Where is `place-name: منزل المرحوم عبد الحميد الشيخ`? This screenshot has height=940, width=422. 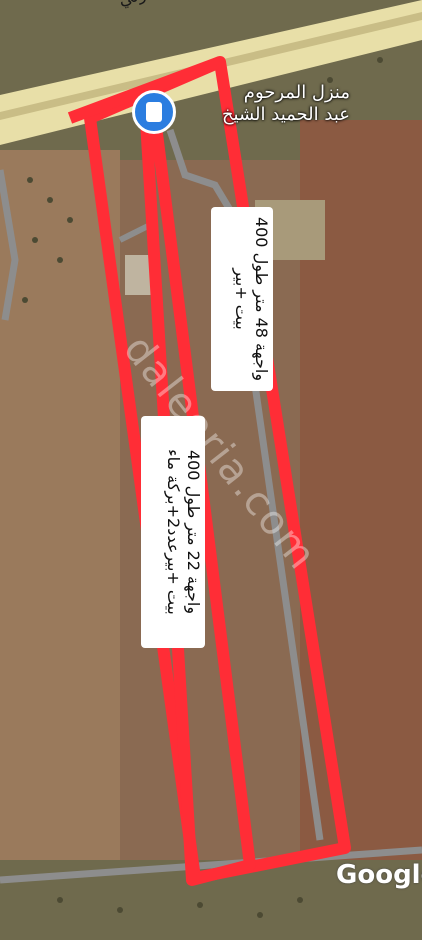
place-name: منزل المرحوم عبد الحميد الشيخ is located at coordinates (265, 104).